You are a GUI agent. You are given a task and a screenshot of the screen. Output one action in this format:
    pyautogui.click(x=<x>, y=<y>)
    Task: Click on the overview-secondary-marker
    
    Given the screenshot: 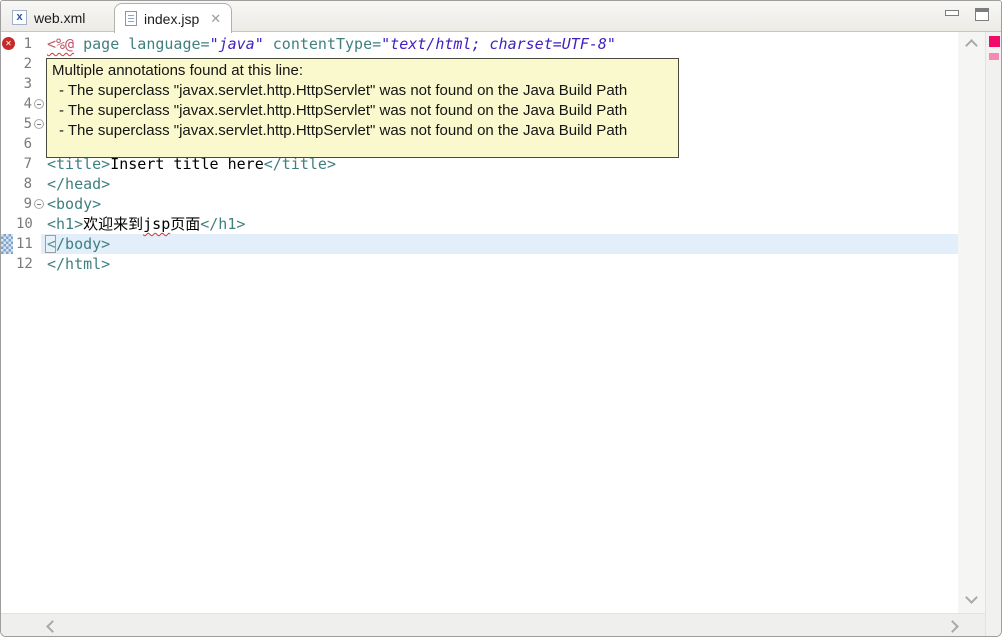 What is the action you would take?
    pyautogui.click(x=994, y=56)
    